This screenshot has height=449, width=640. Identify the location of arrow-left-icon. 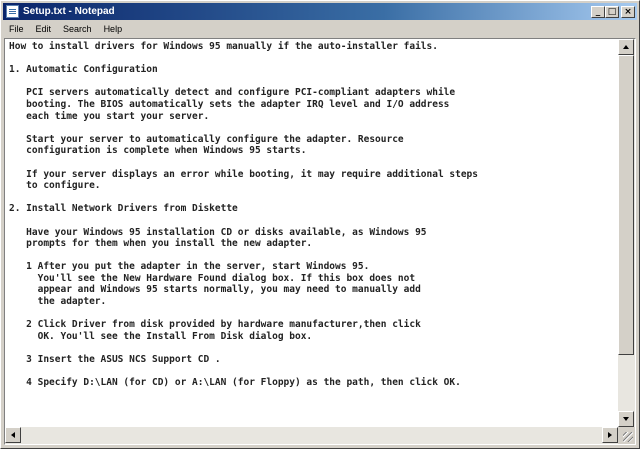
(13, 435).